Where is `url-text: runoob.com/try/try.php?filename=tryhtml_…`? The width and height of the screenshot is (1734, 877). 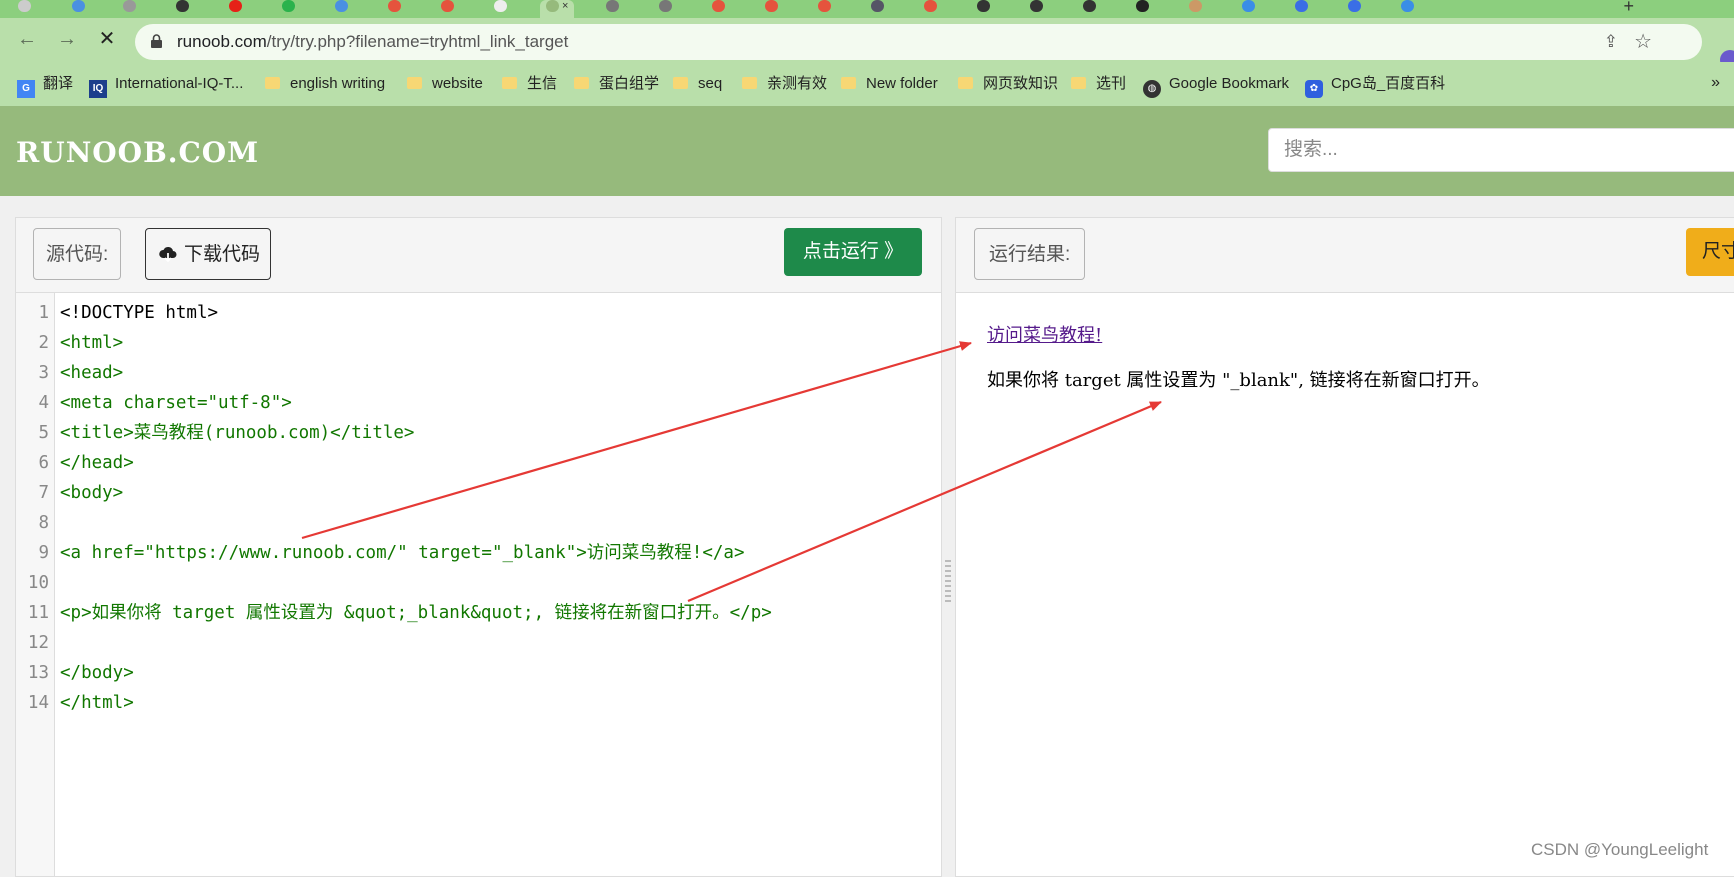 url-text: runoob.com/try/try.php?filename=tryhtml_… is located at coordinates (372, 42).